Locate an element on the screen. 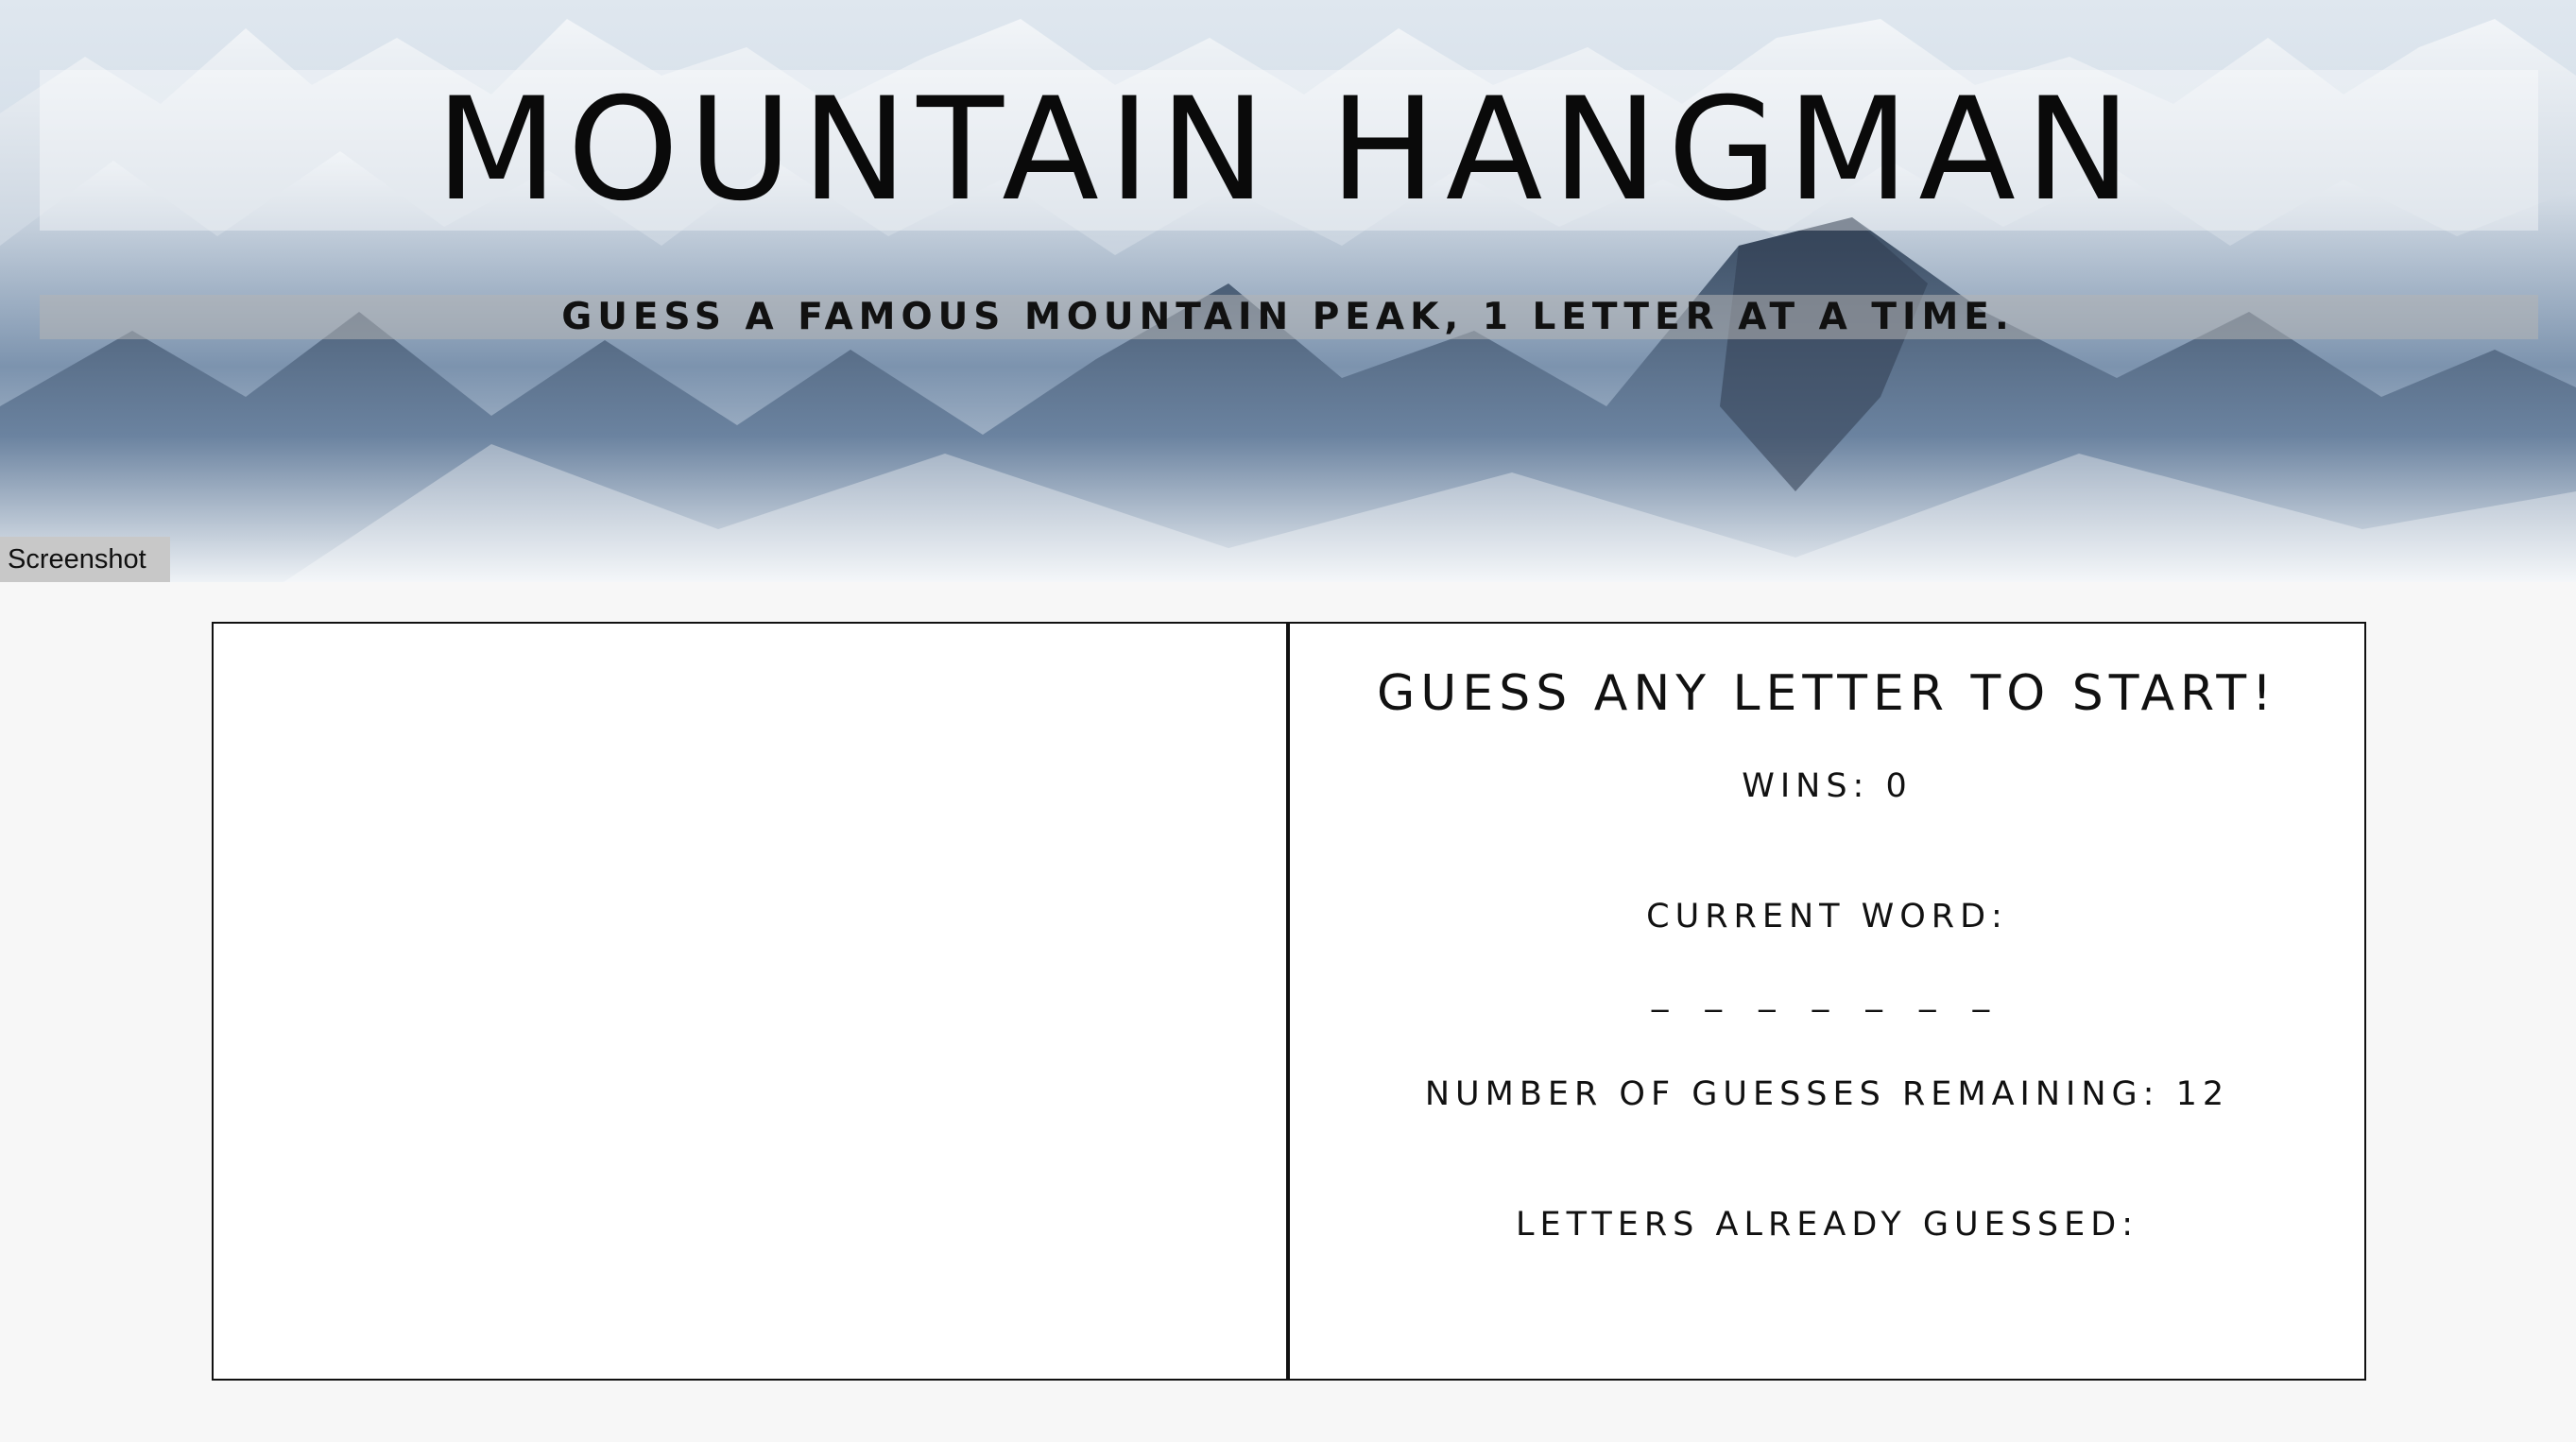  current-word-blanks: _ _ _ _ _ _ _ is located at coordinates (1827, 994).